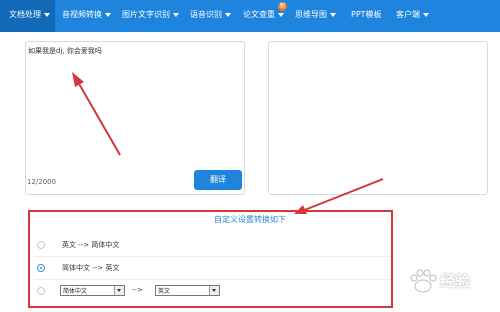 The width and height of the screenshot is (500, 312). I want to click on paw-icon, so click(423, 281).